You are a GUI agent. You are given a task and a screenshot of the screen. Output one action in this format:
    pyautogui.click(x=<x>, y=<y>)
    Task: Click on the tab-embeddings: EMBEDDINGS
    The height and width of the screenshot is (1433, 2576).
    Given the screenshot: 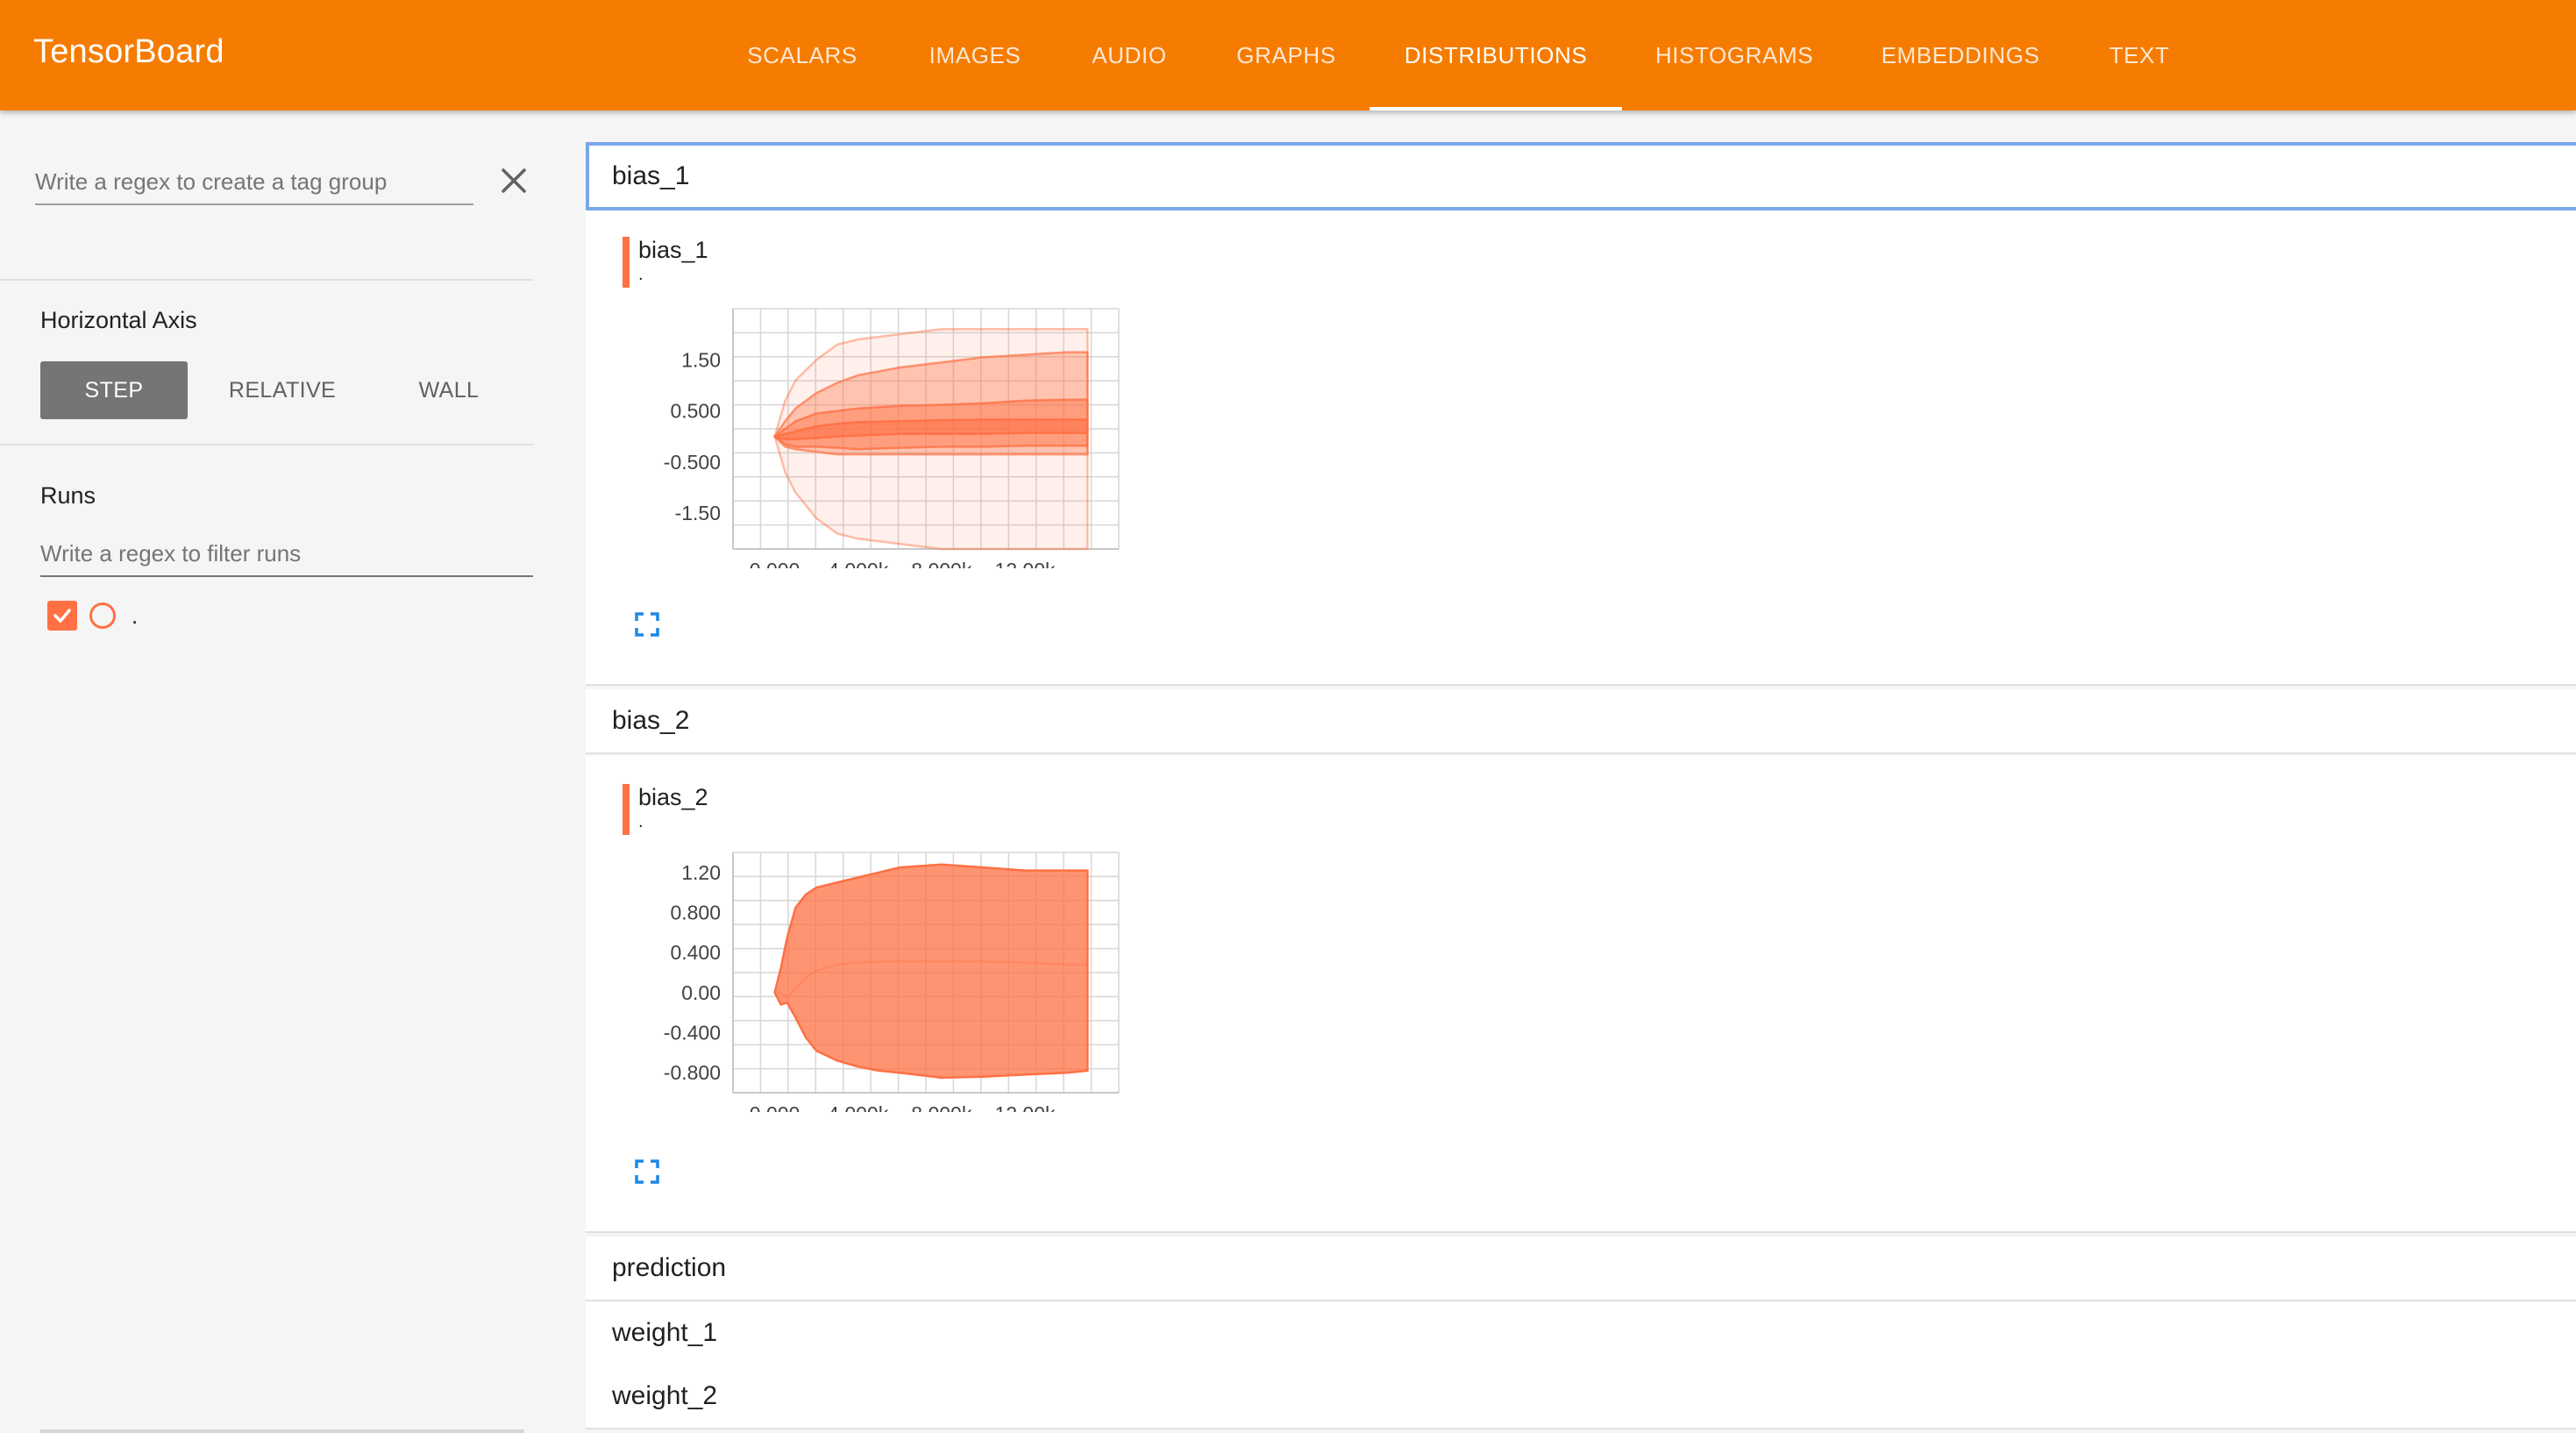 What is the action you would take?
    pyautogui.click(x=1960, y=56)
    